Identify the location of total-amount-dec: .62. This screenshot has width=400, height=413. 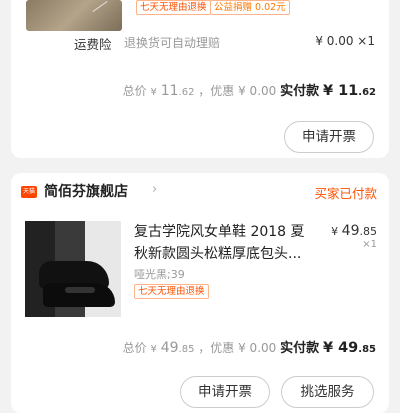
(186, 92).